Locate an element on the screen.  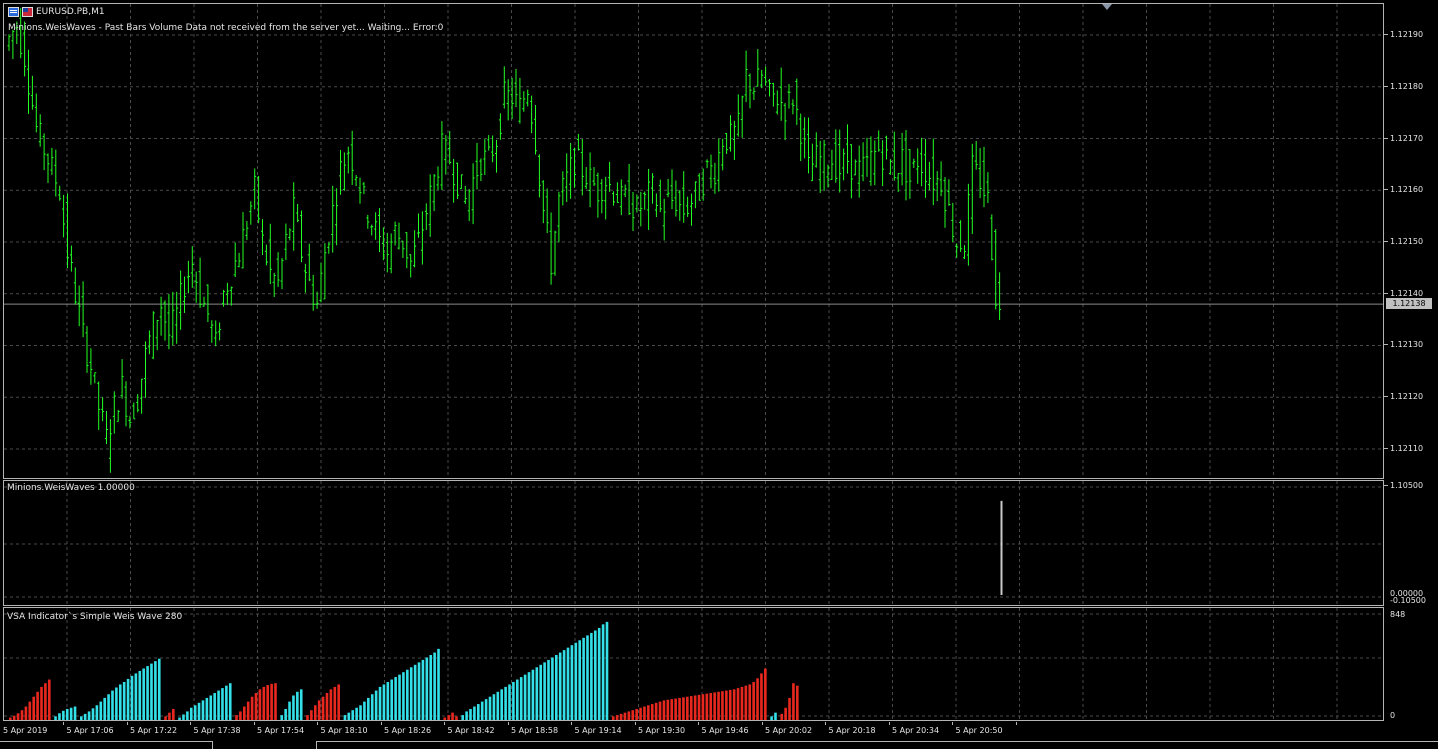
time-axis-label: 5 Apr 18:26 is located at coordinates (408, 730).